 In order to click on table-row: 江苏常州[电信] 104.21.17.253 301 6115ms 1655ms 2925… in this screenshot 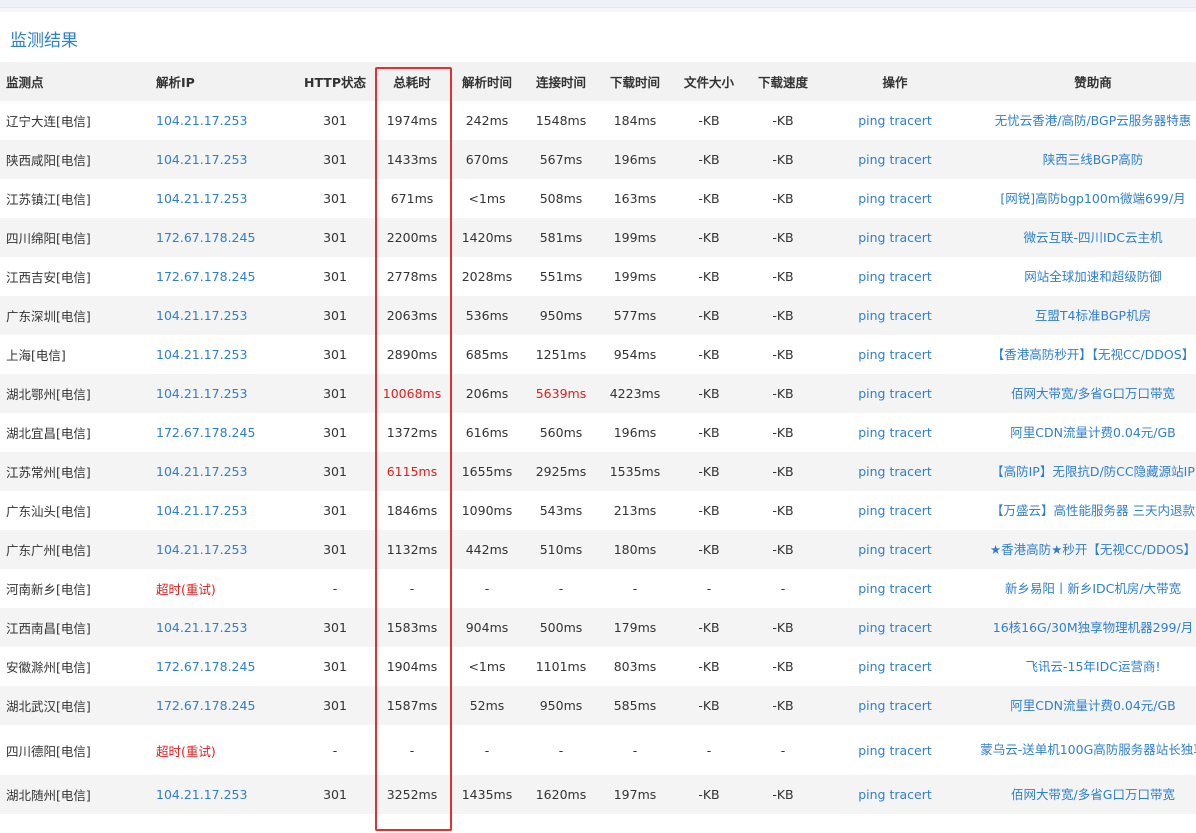, I will do `click(598, 471)`.